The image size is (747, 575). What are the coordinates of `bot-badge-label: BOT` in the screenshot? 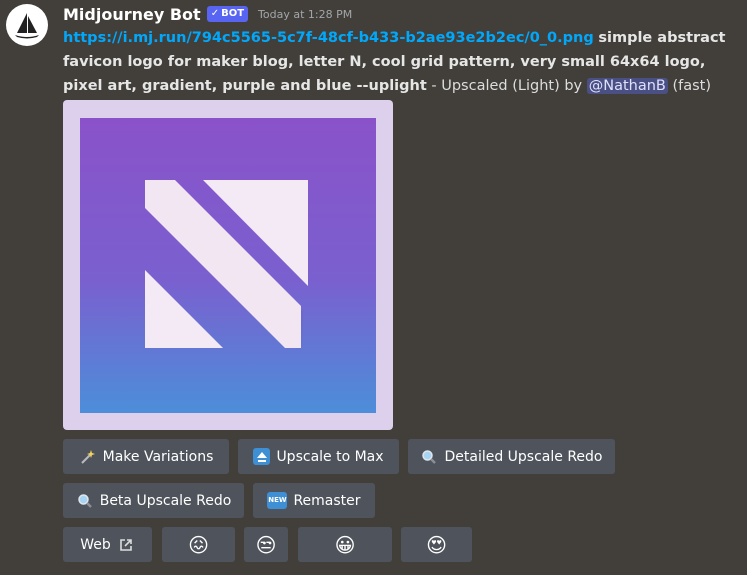 It's located at (233, 13).